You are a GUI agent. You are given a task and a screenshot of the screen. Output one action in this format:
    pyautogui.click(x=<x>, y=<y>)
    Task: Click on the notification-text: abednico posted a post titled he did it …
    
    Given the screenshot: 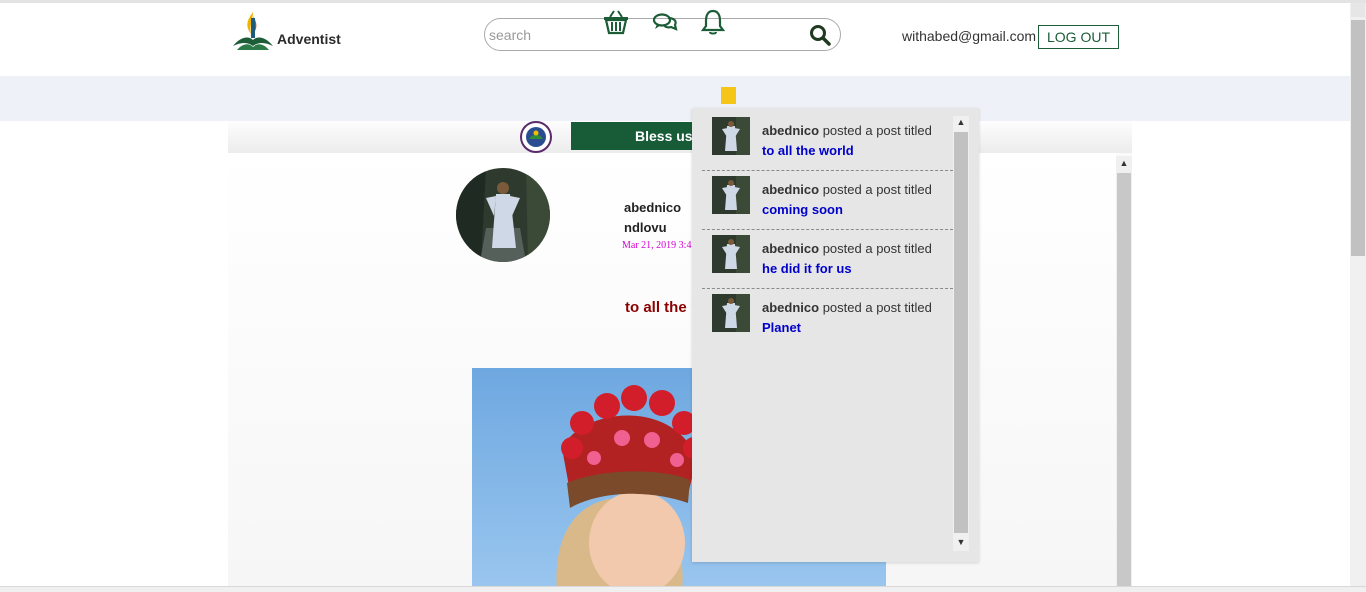 What is the action you would take?
    pyautogui.click(x=854, y=259)
    